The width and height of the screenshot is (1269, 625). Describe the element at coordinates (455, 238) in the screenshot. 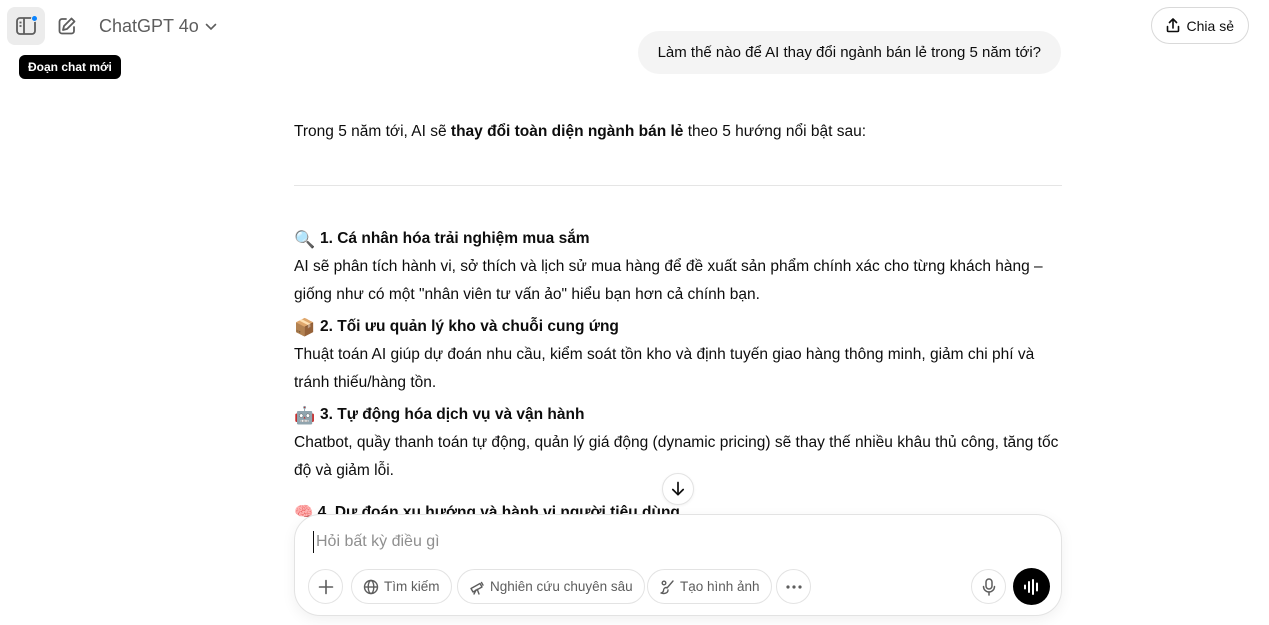

I see `section-title: 1. Cá nhân hóa trải nghiệm mua sắm` at that location.